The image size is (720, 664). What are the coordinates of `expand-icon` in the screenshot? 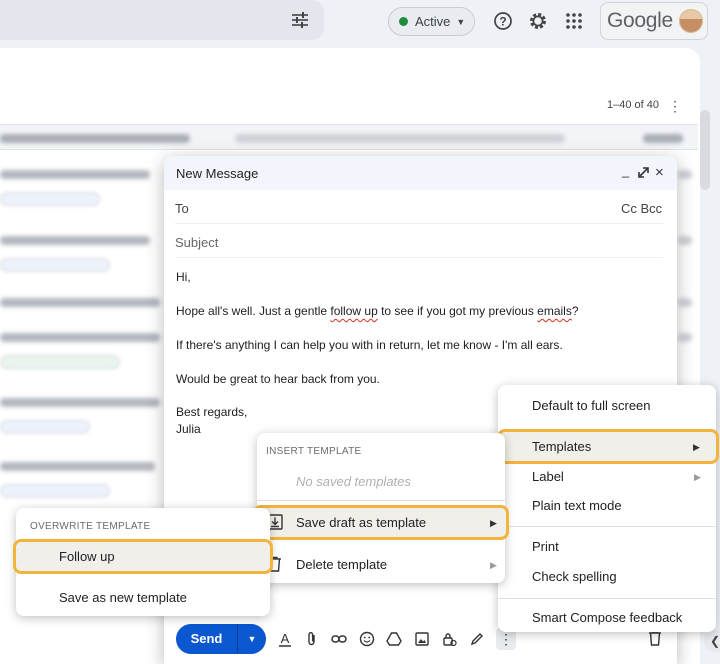 It's located at (643, 172).